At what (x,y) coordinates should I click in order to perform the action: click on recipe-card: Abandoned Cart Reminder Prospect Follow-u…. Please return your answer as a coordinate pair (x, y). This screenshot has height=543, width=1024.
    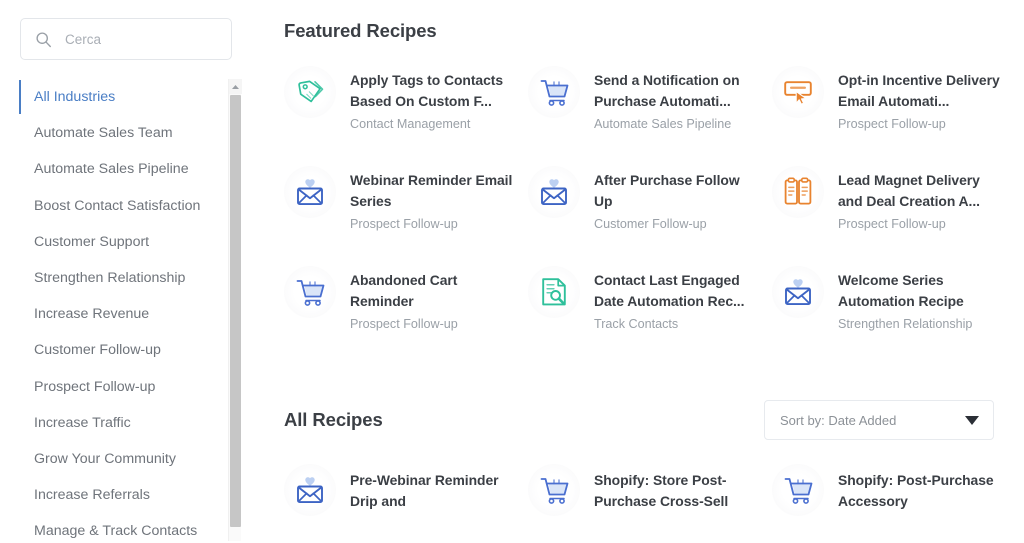
    Looking at the image, I should click on (406, 314).